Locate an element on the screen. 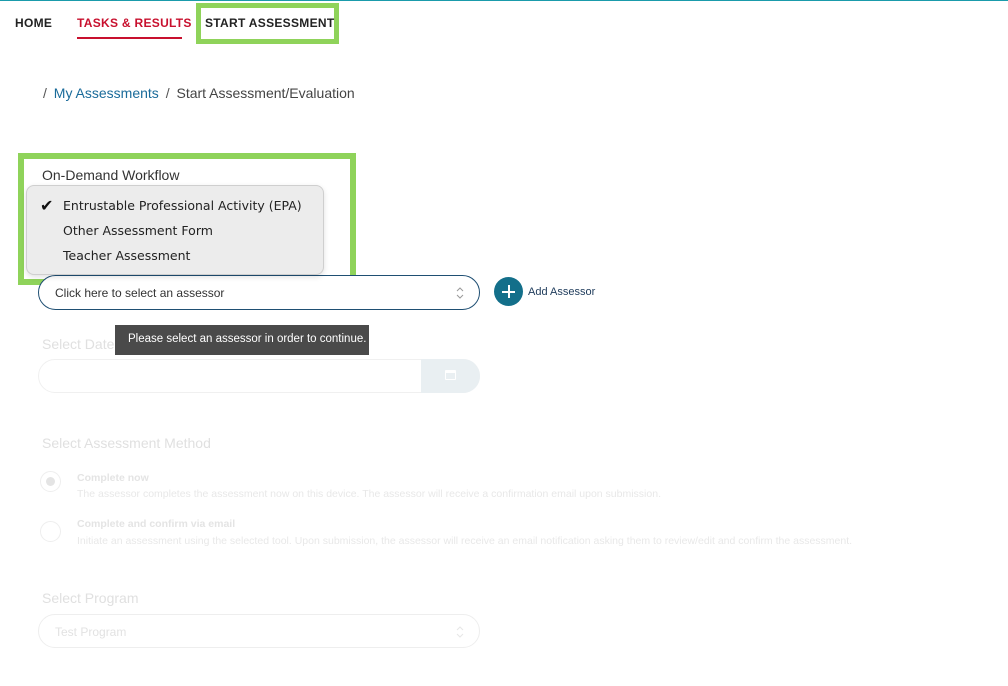 This screenshot has width=1008, height=686. nav-tasks-results: TASKS & RESULTS is located at coordinates (134, 23).